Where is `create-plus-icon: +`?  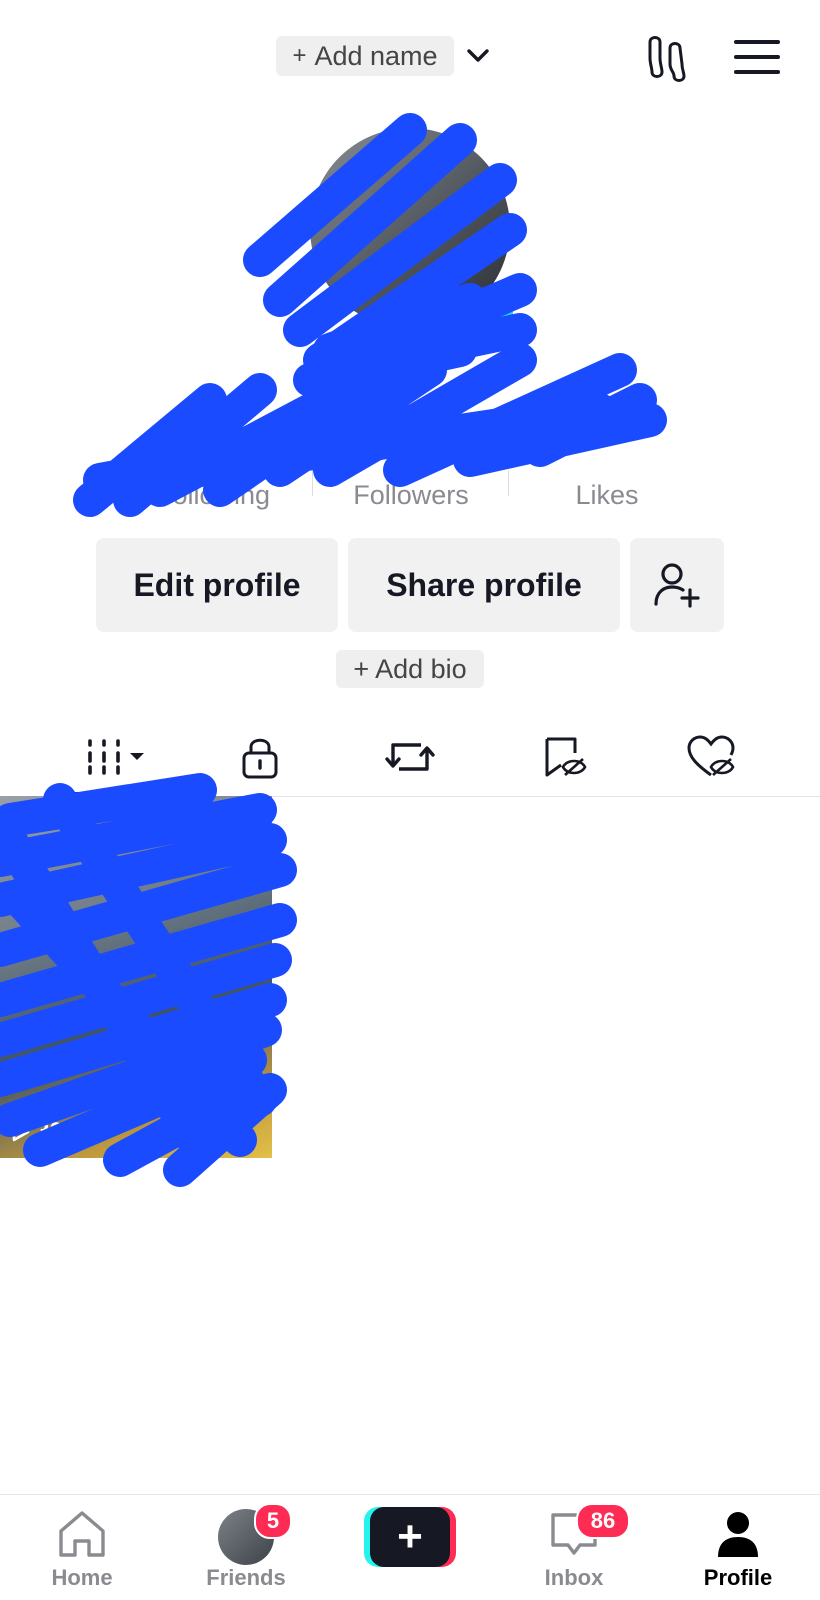
create-plus-icon: + is located at coordinates (410, 1537).